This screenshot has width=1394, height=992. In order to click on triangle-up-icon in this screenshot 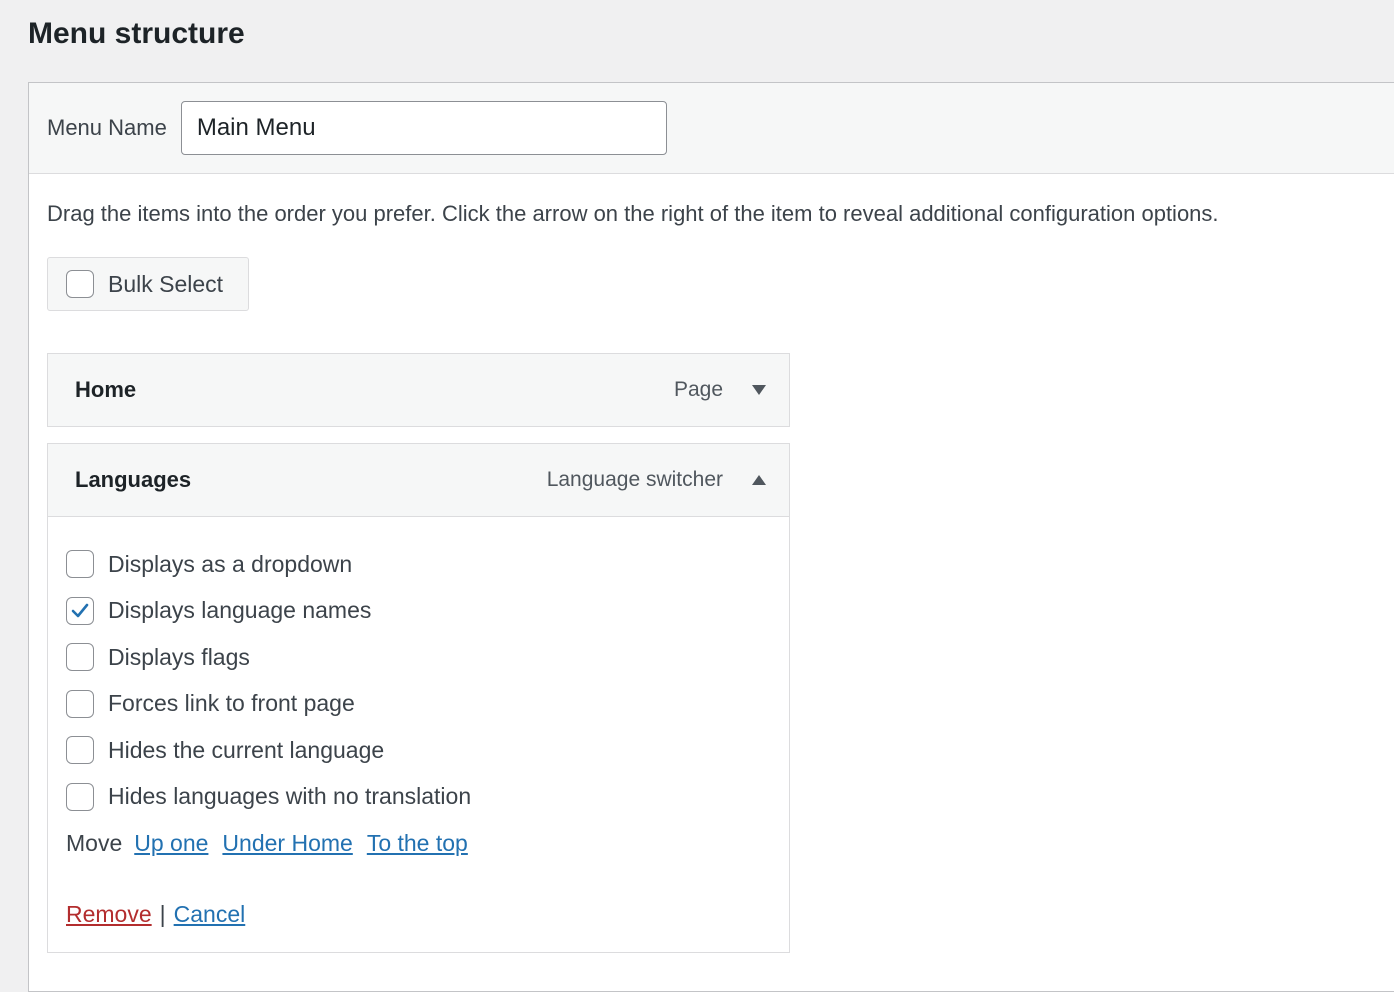, I will do `click(759, 480)`.